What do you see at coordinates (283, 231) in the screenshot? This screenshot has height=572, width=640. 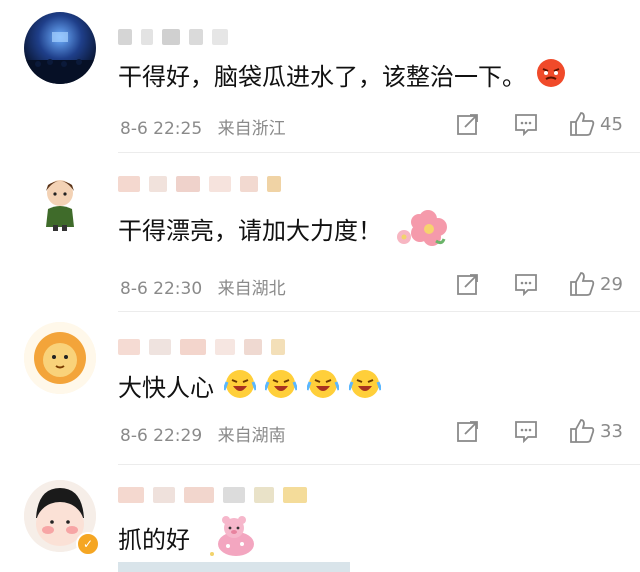 I see `comment-text: 干得漂亮，请加大力度！` at bounding box center [283, 231].